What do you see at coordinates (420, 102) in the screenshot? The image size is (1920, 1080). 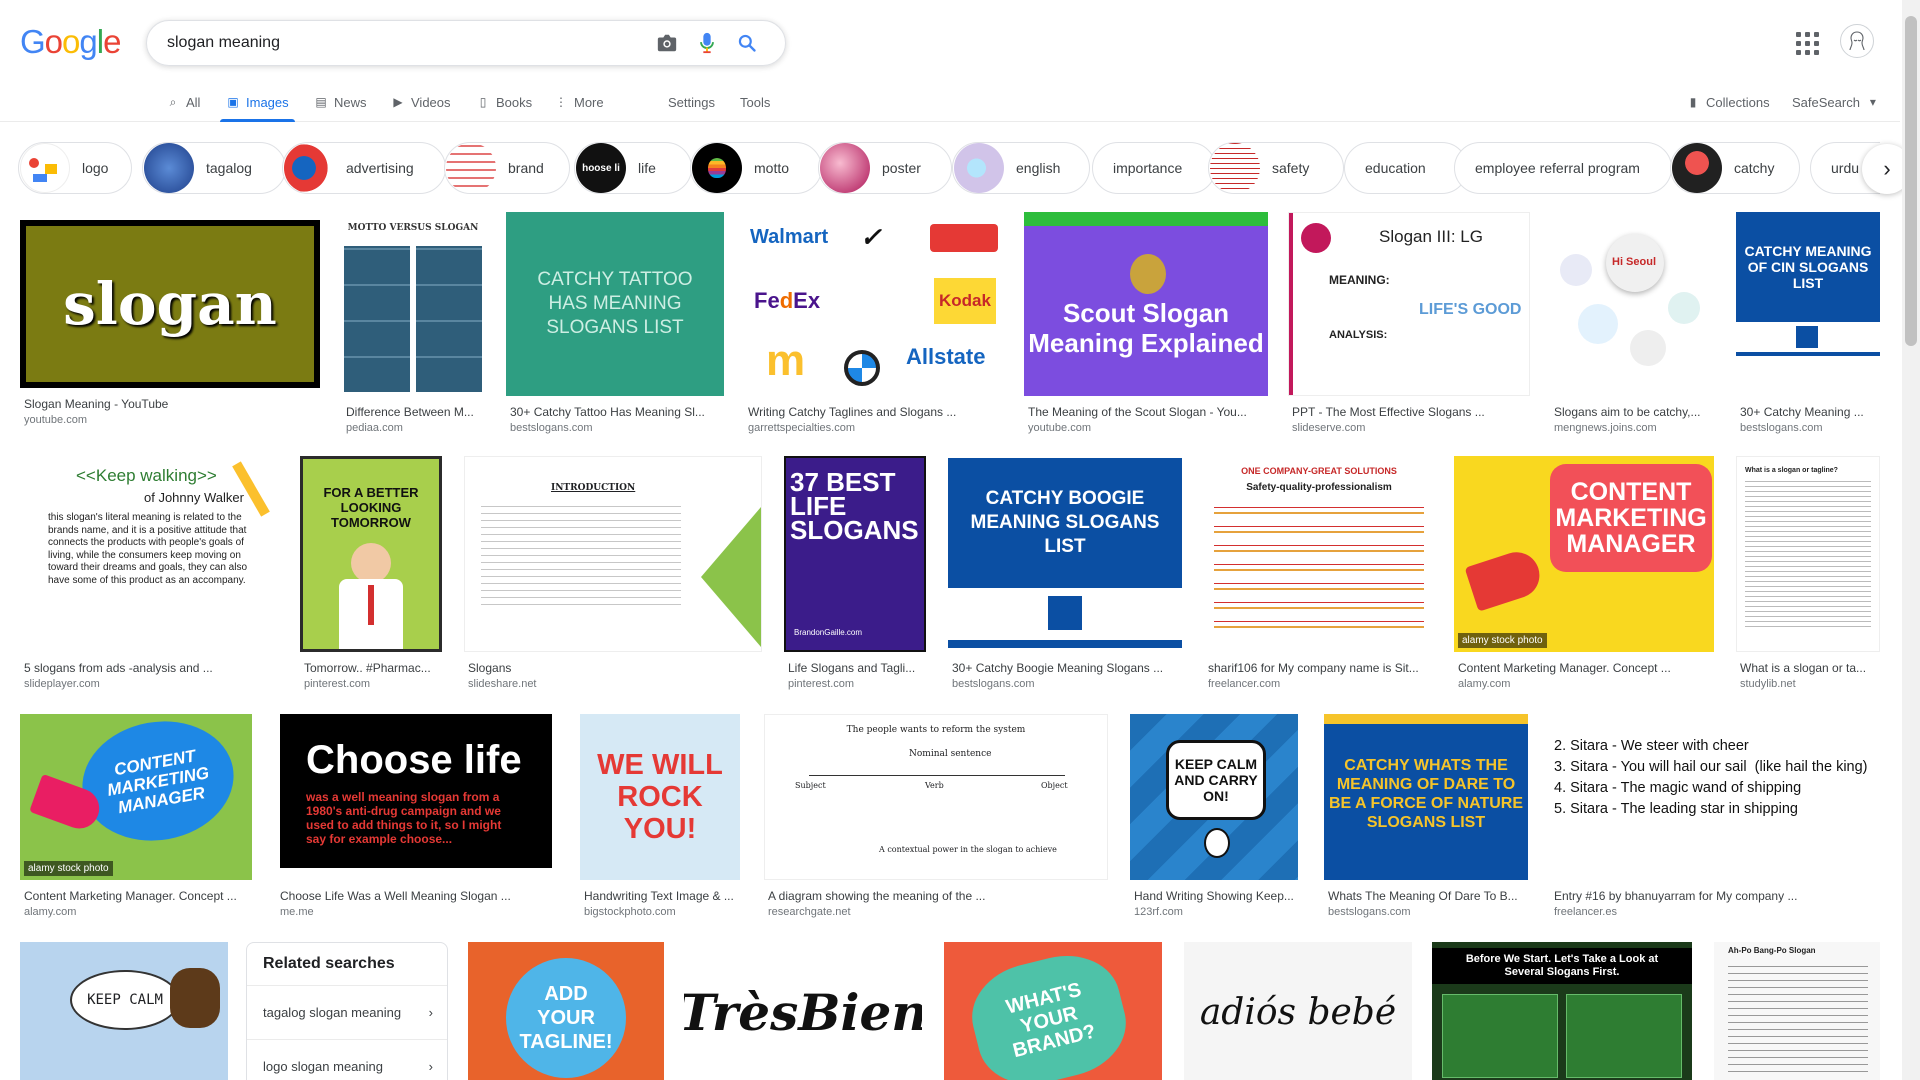 I see `tab-videos: ▶ Videos` at bounding box center [420, 102].